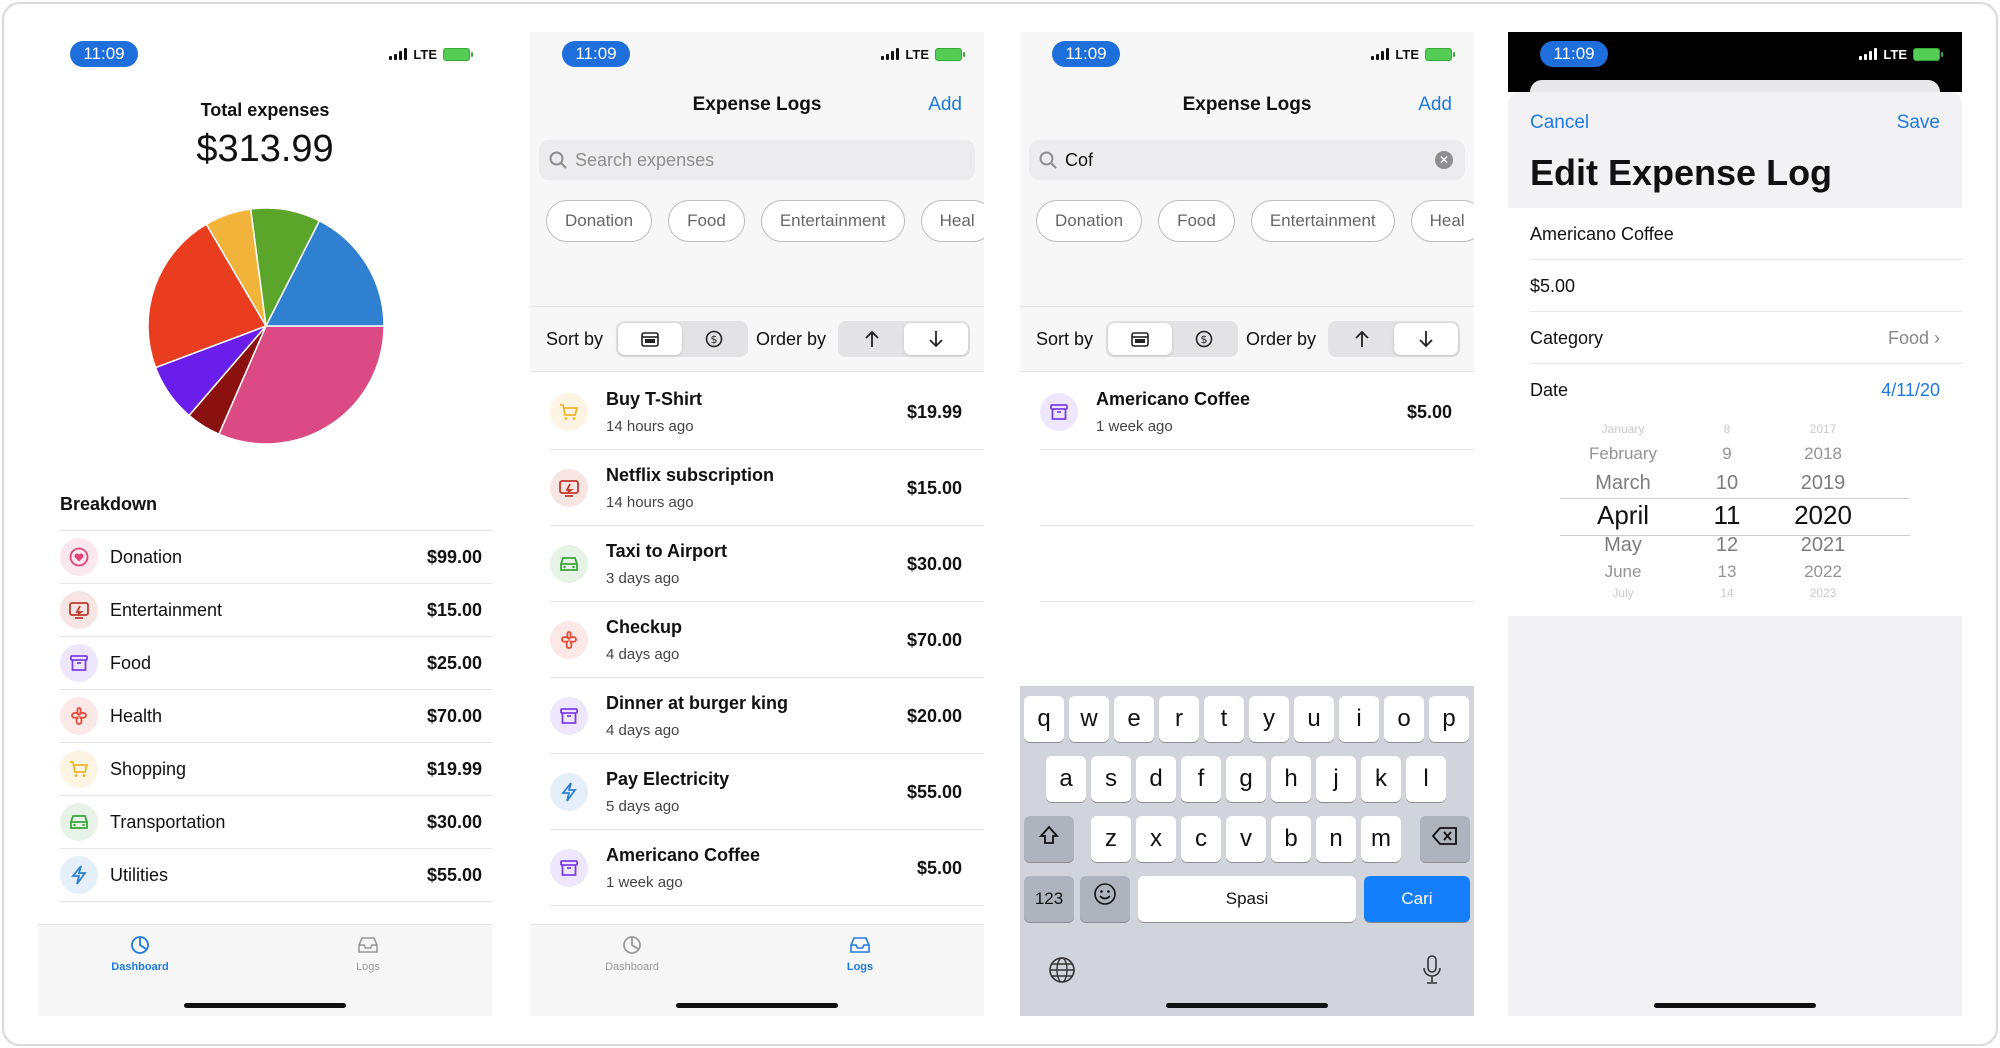  What do you see at coordinates (1066, 779) in the screenshot?
I see `key-a: a` at bounding box center [1066, 779].